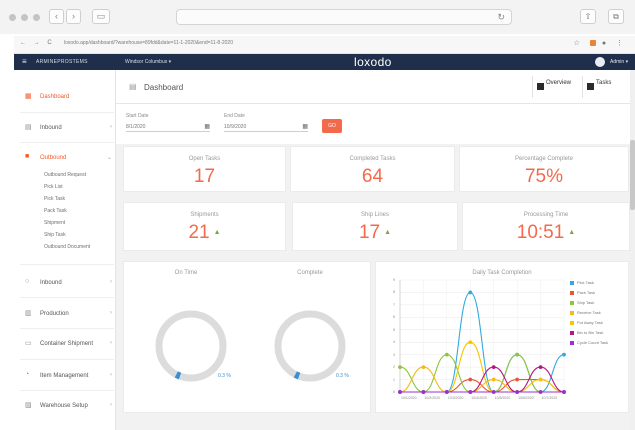 This screenshot has height=430, width=635. I want to click on x-tick-label: 10/1/2020, so click(409, 398).